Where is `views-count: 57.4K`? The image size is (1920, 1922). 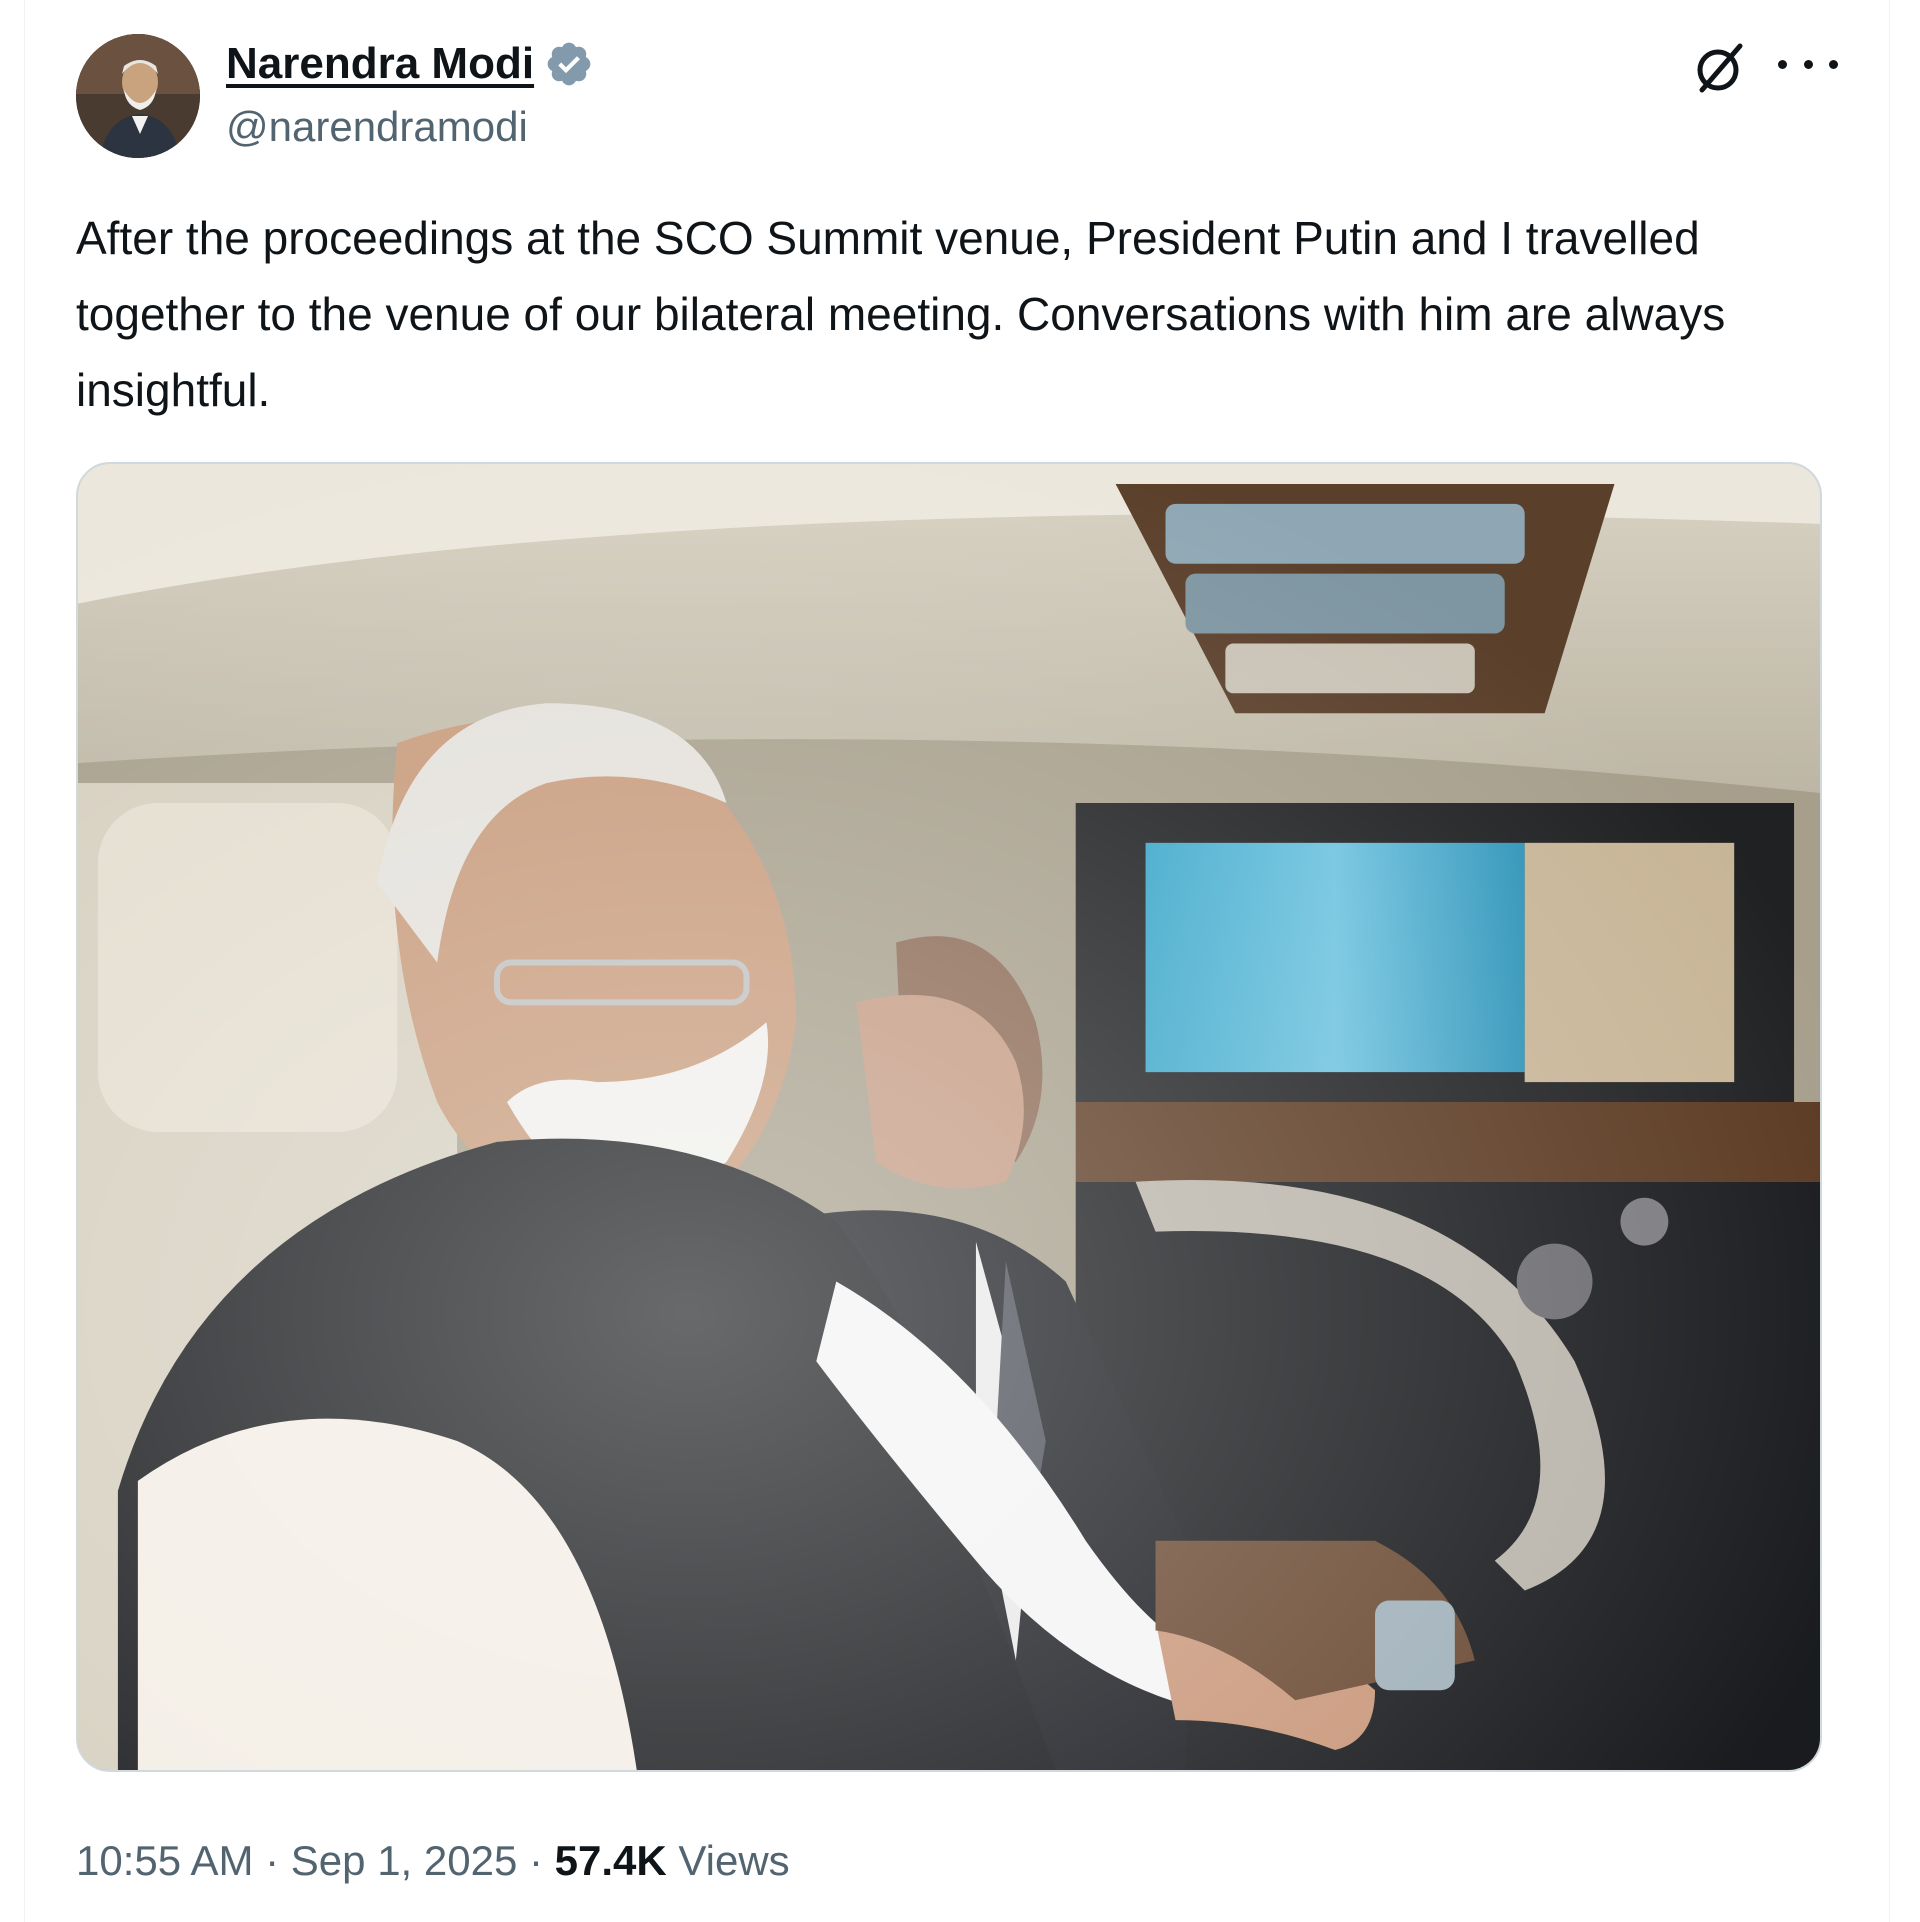
views-count: 57.4K is located at coordinates (610, 1860).